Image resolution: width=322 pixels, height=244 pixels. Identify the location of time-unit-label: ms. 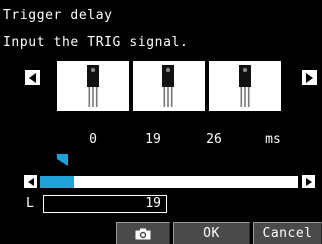
(273, 139).